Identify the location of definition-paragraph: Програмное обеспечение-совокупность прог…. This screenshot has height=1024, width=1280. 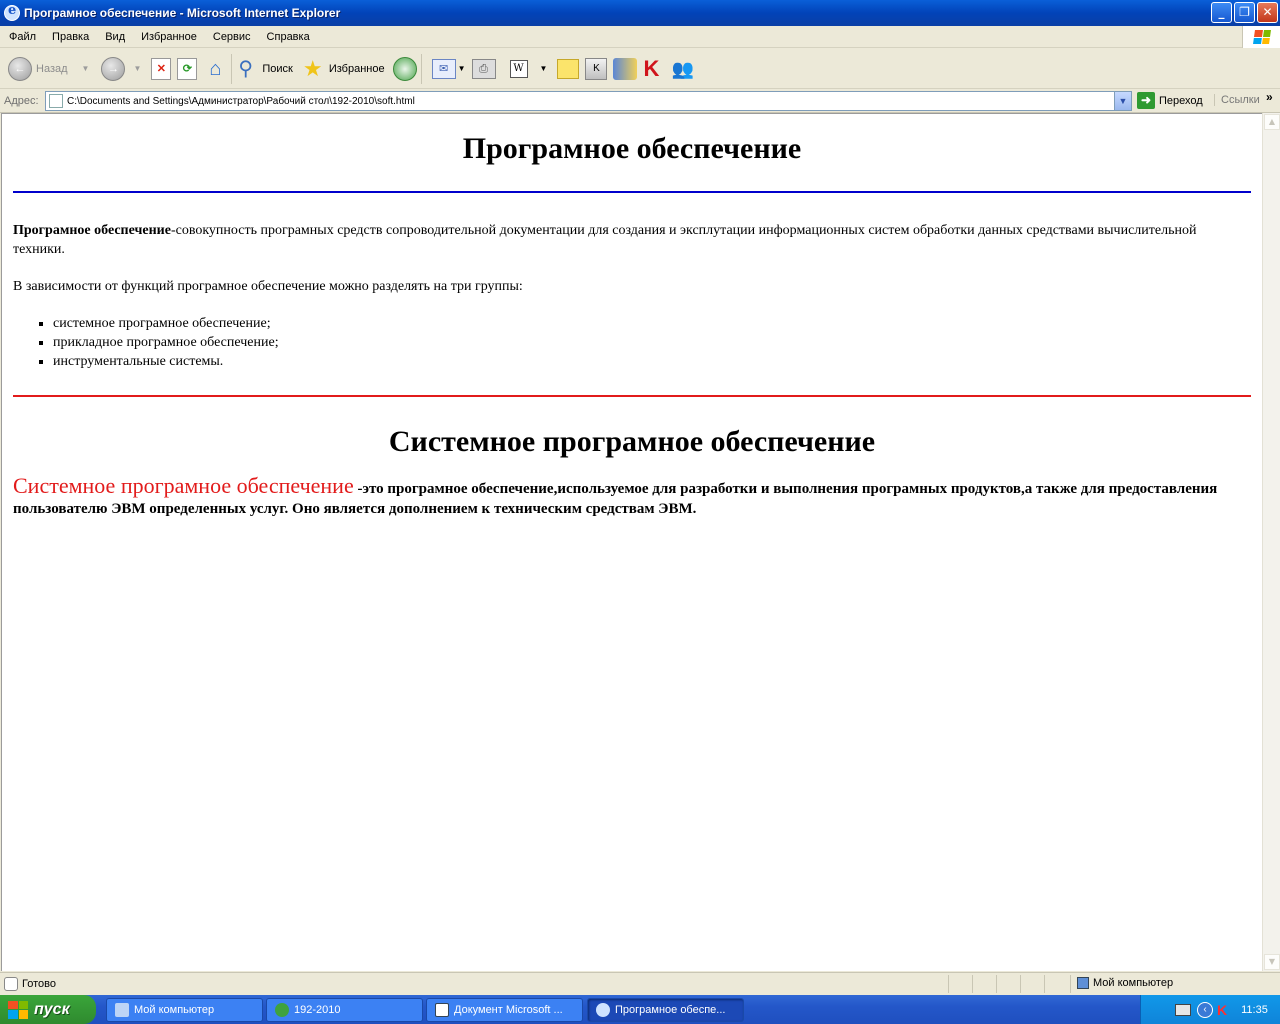
(632, 240).